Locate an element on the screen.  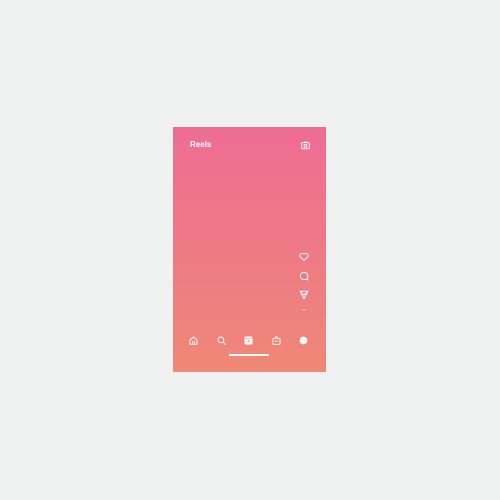
heart-icon is located at coordinates (304, 257).